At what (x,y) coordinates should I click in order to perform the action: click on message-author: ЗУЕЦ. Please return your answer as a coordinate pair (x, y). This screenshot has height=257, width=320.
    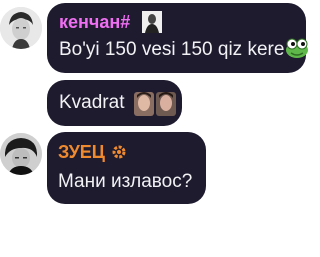
    Looking at the image, I should click on (81, 152).